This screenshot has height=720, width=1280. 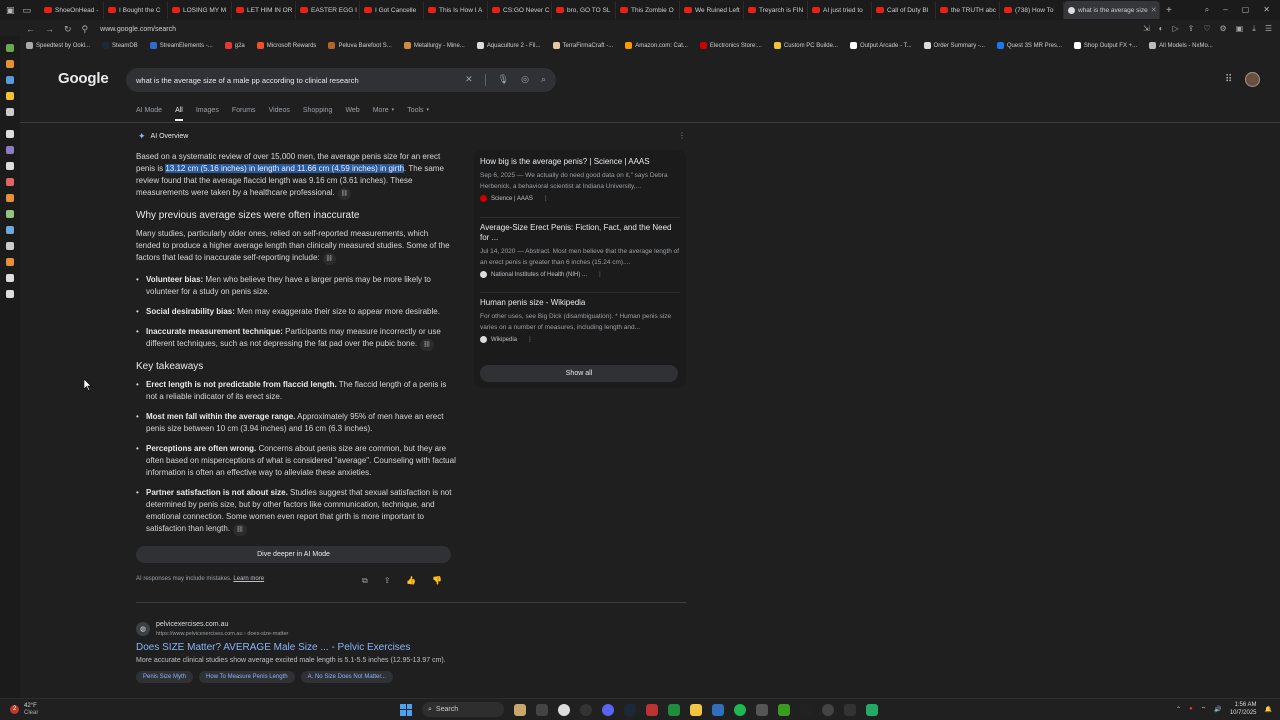 I want to click on voice-search-icon: 🎙, so click(x=503, y=80).